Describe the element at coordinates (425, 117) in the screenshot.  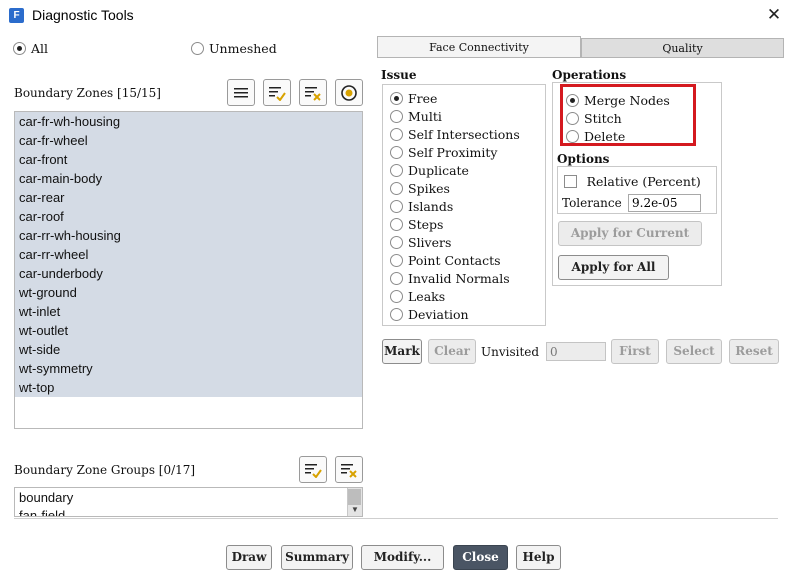
I see `issue-option-label: Multi` at that location.